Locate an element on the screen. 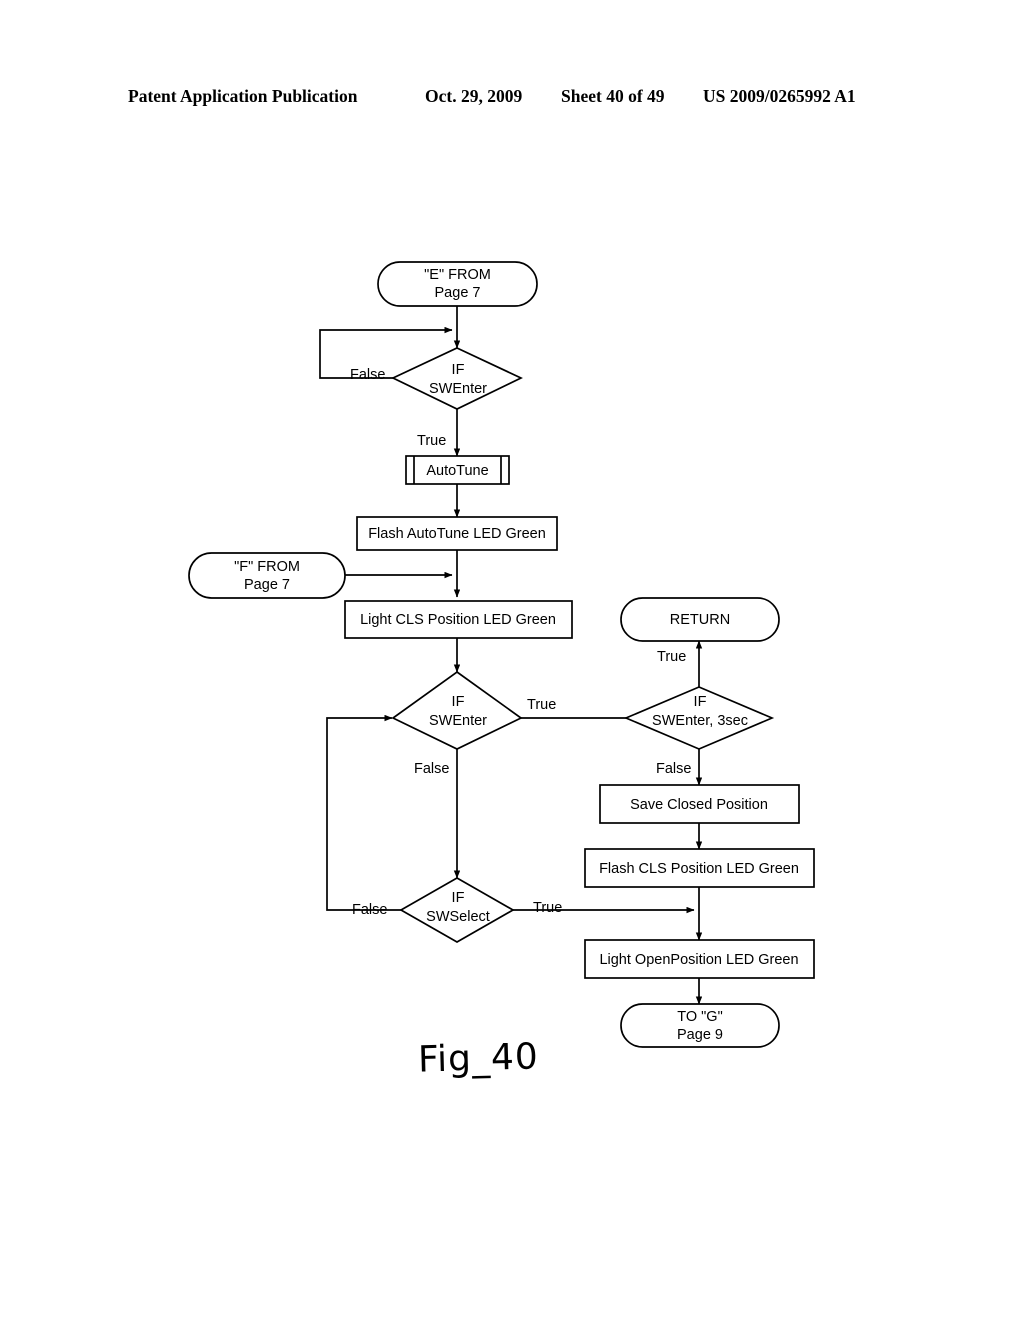 Image resolution: width=1024 pixels, height=1320 pixels. edge-label-swselect-false: False is located at coordinates (369, 910).